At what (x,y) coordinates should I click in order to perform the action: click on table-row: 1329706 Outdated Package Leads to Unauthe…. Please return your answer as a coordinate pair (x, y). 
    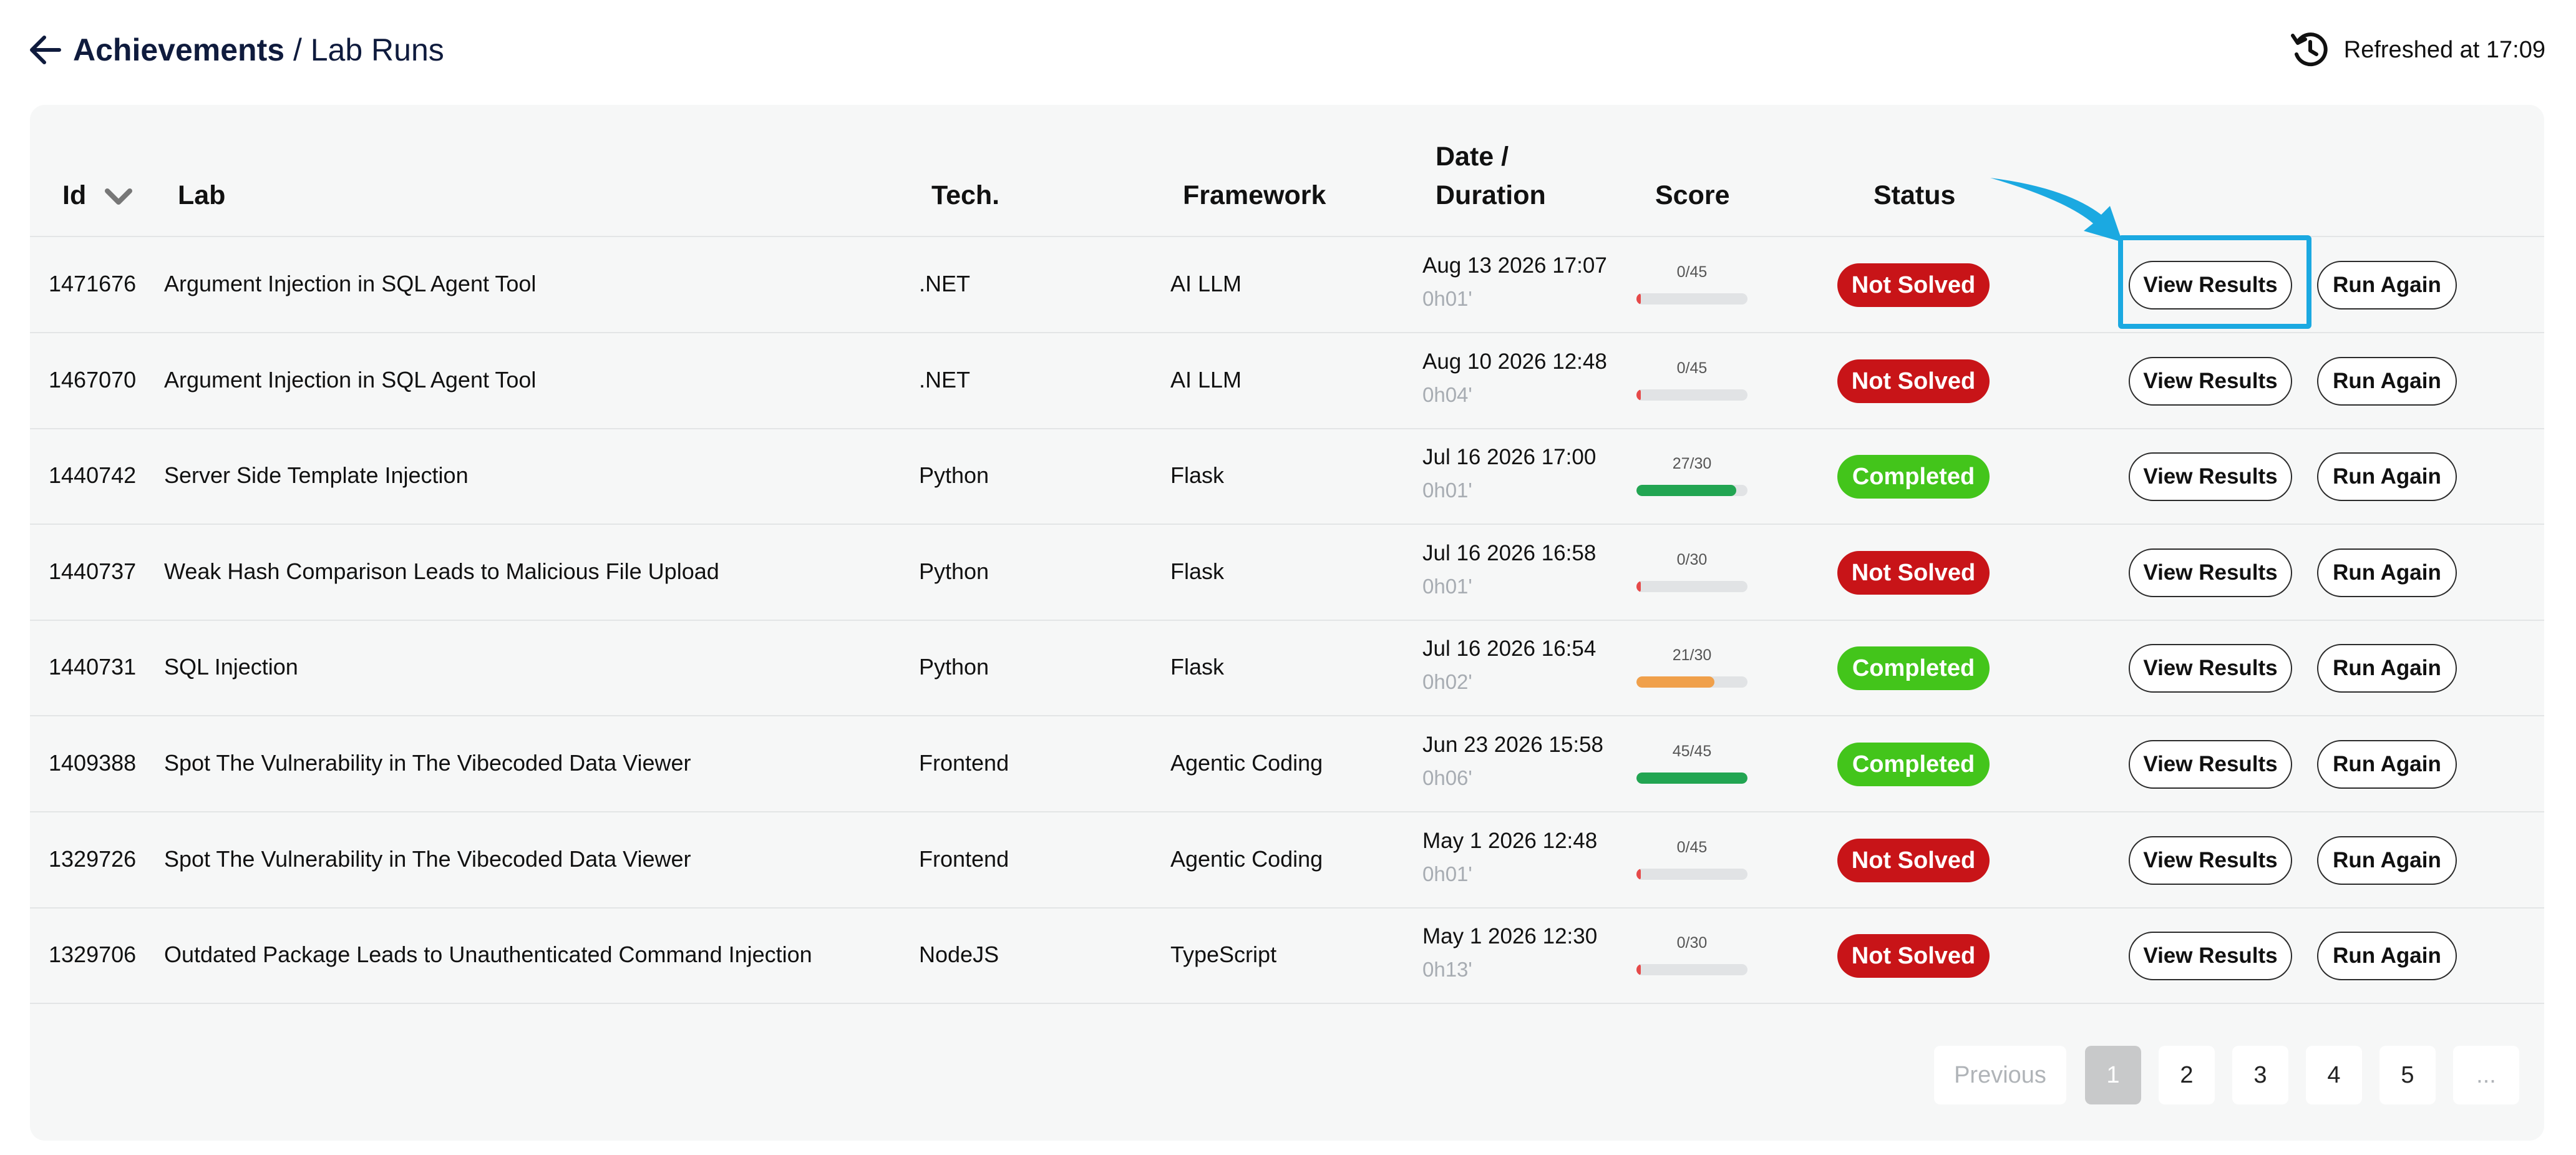
    Looking at the image, I should click on (1287, 956).